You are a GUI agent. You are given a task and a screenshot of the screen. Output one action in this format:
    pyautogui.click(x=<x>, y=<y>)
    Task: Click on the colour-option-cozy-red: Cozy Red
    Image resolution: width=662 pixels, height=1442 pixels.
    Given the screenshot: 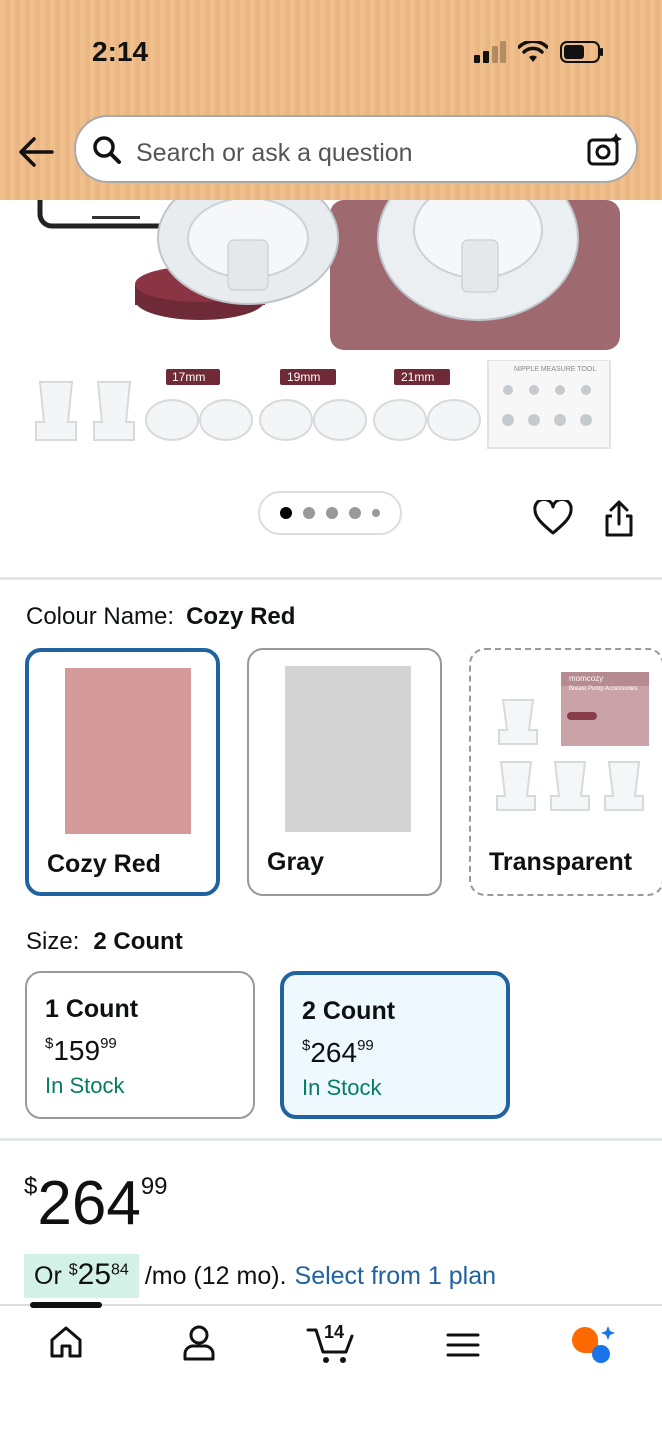 What is the action you would take?
    pyautogui.click(x=122, y=772)
    